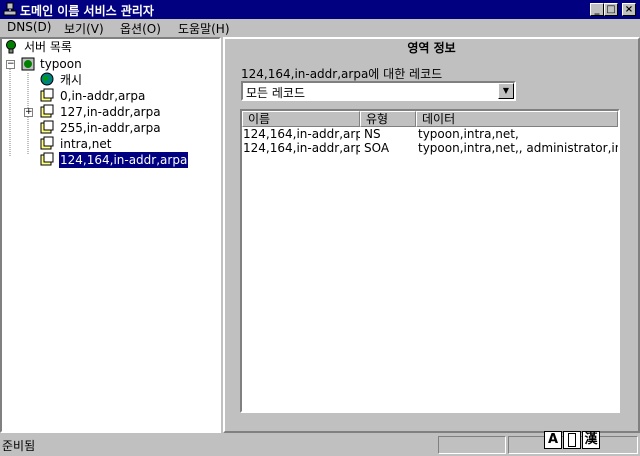  I want to click on ime-alpha-button: A, so click(553, 440).